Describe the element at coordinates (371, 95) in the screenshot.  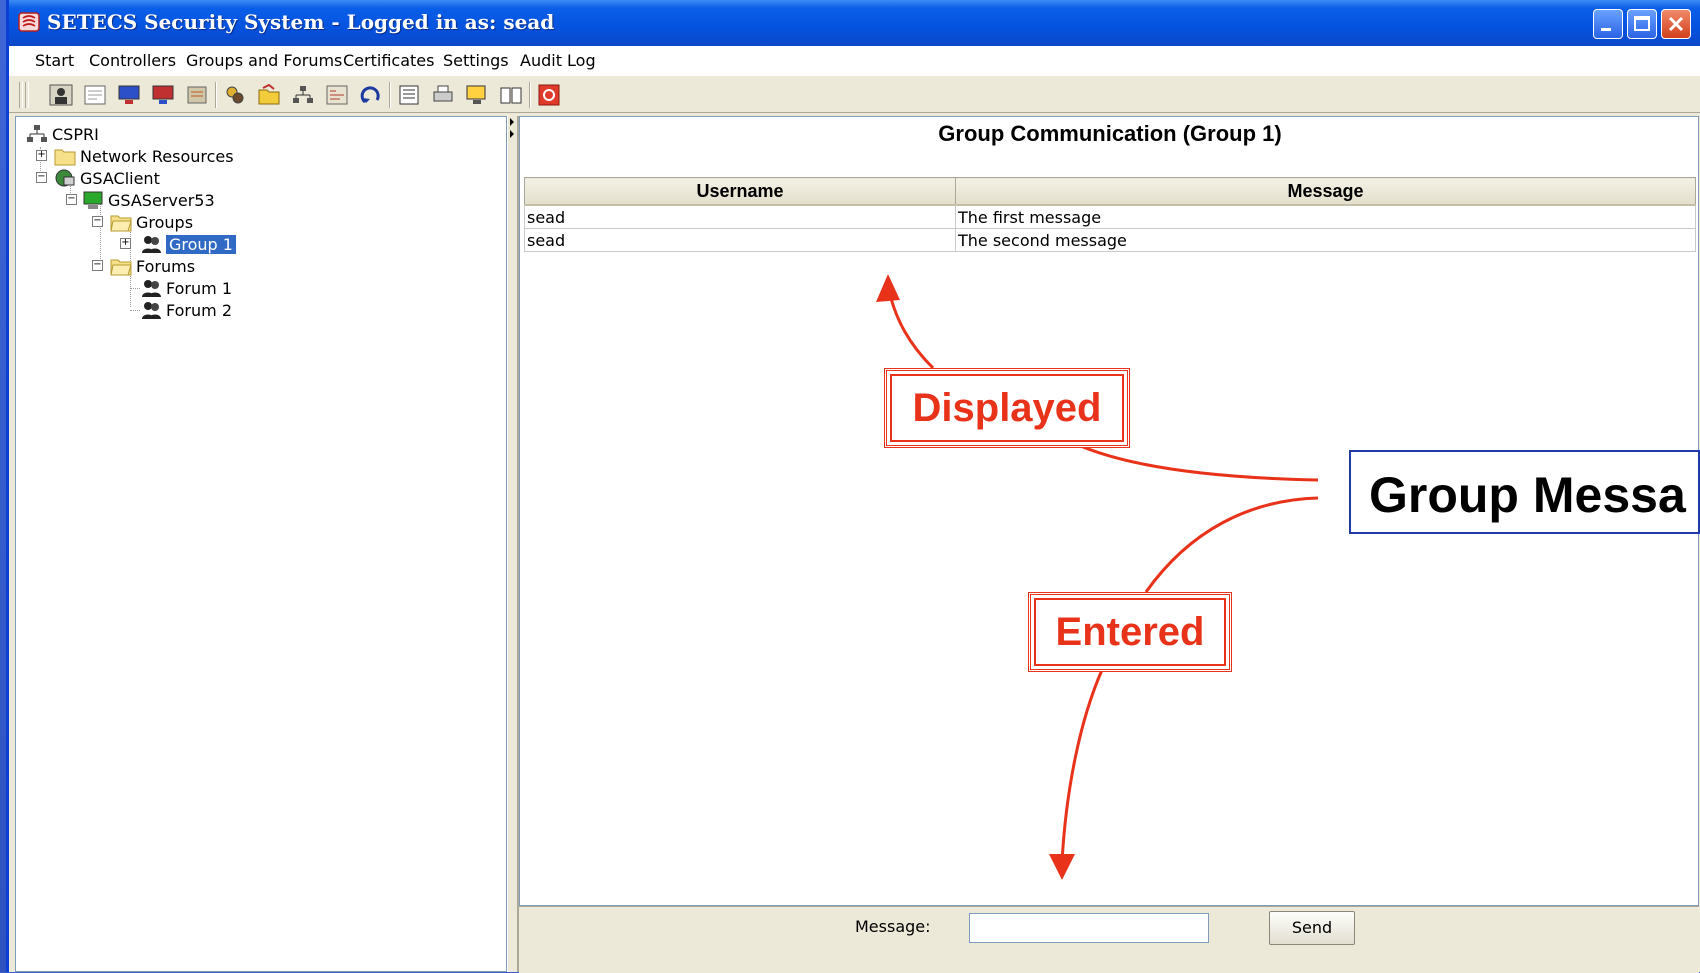
I see `refresh-icon` at that location.